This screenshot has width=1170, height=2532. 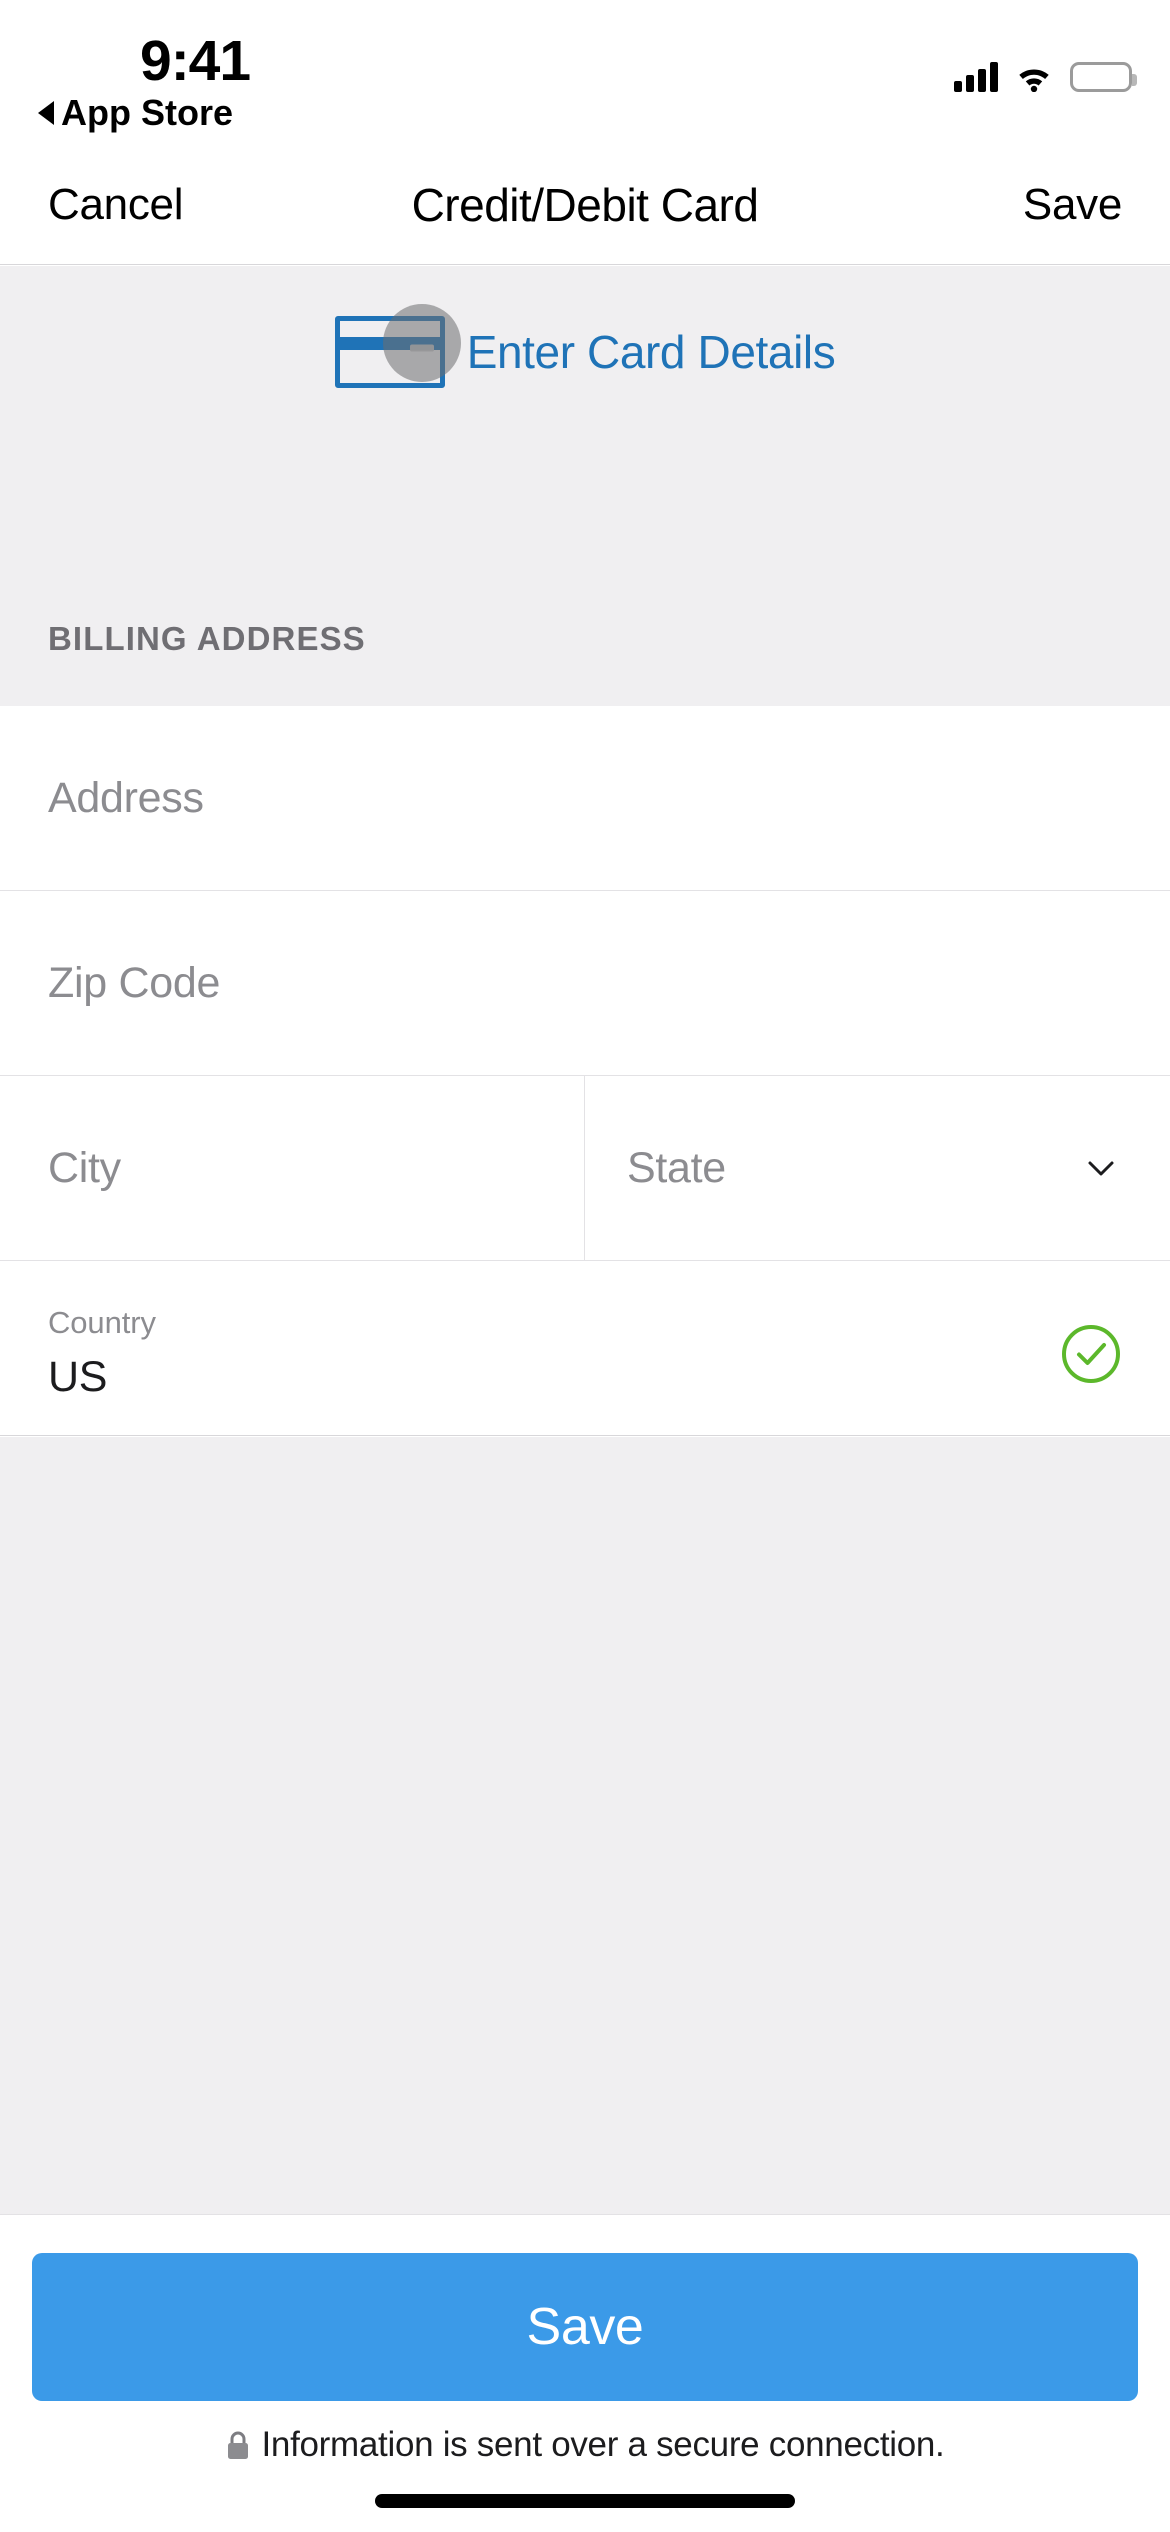 What do you see at coordinates (651, 352) in the screenshot?
I see `enter-card-details-label: Enter Card Details` at bounding box center [651, 352].